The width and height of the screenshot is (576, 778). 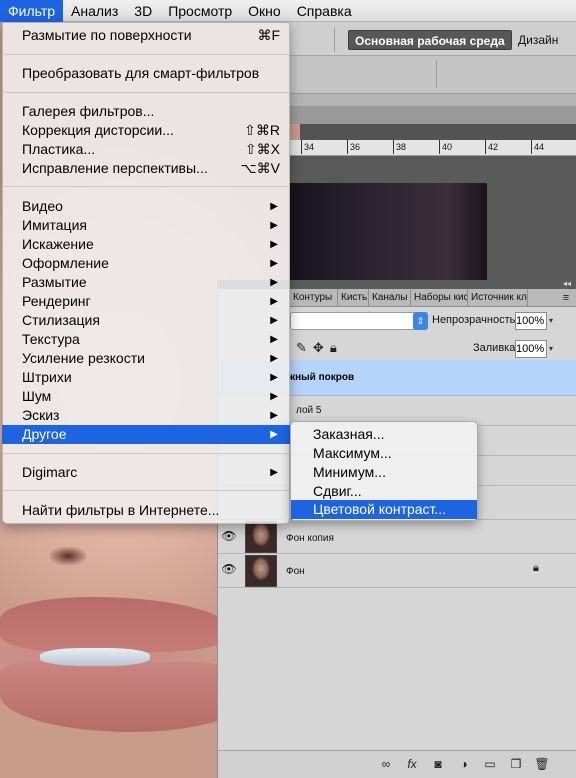 I want to click on menu-item-last-filter: Размытие по поверхности ⌘F, so click(x=146, y=35).